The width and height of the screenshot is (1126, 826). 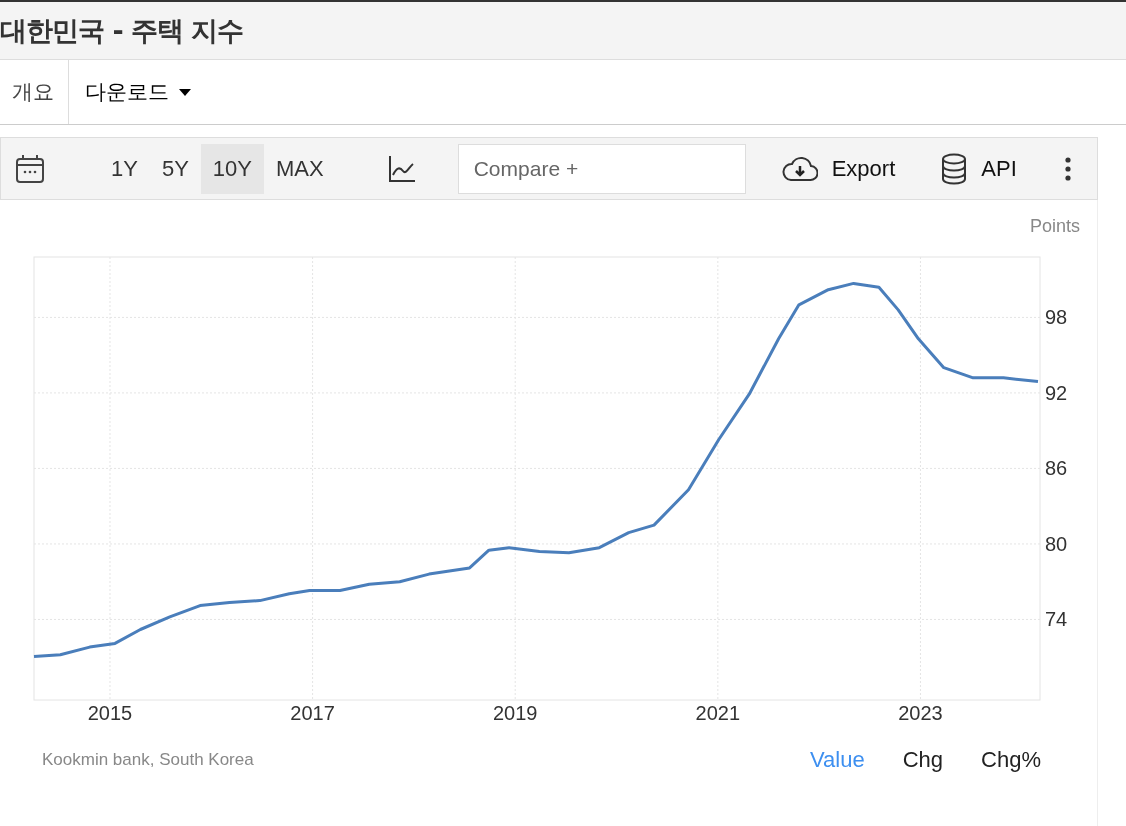 What do you see at coordinates (1056, 543) in the screenshot?
I see `y-axis-label: 80` at bounding box center [1056, 543].